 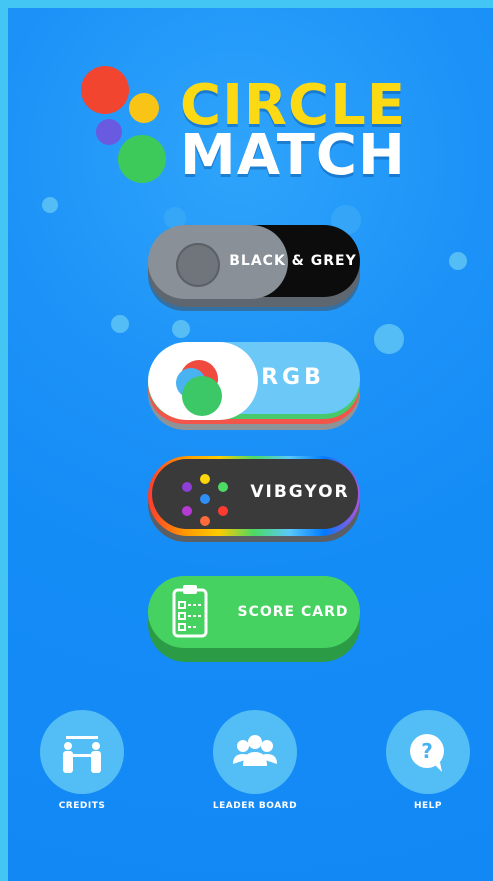 What do you see at coordinates (190, 611) in the screenshot?
I see `clipboard-icon` at bounding box center [190, 611].